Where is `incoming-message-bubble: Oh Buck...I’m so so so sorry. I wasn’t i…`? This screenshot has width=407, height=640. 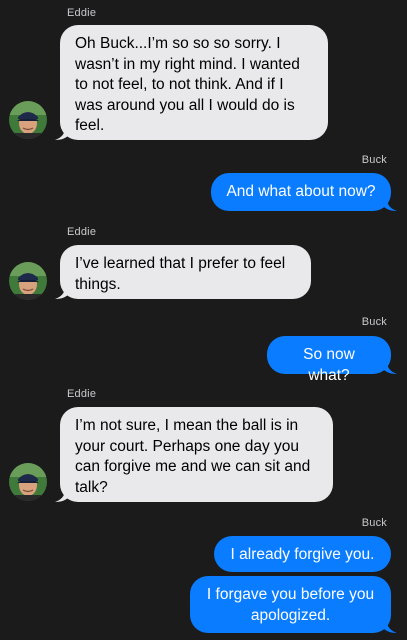
incoming-message-bubble: Oh Buck...I’m so so so sorry. I wasn’t i… is located at coordinates (194, 82).